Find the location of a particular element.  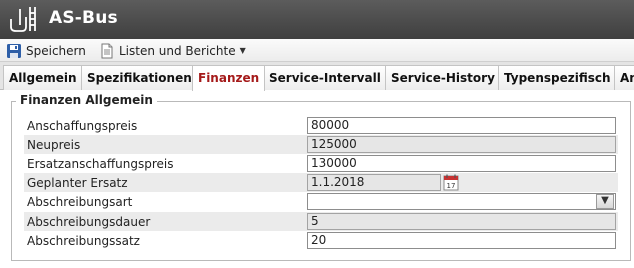

tab-spezifikationen: Spezifikationen is located at coordinates (139, 77).